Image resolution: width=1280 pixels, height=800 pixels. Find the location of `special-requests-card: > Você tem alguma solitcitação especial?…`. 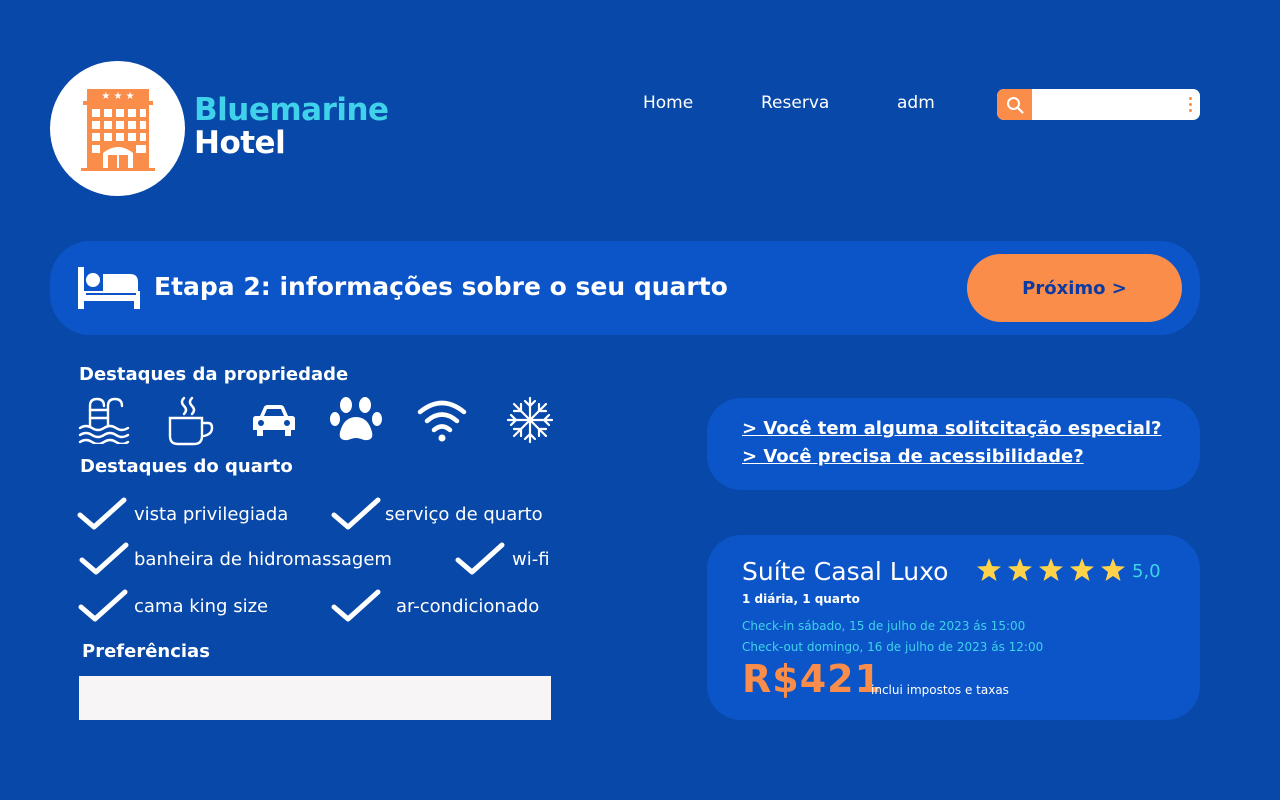

special-requests-card: > Você tem alguma solitcitação especial?… is located at coordinates (953, 444).